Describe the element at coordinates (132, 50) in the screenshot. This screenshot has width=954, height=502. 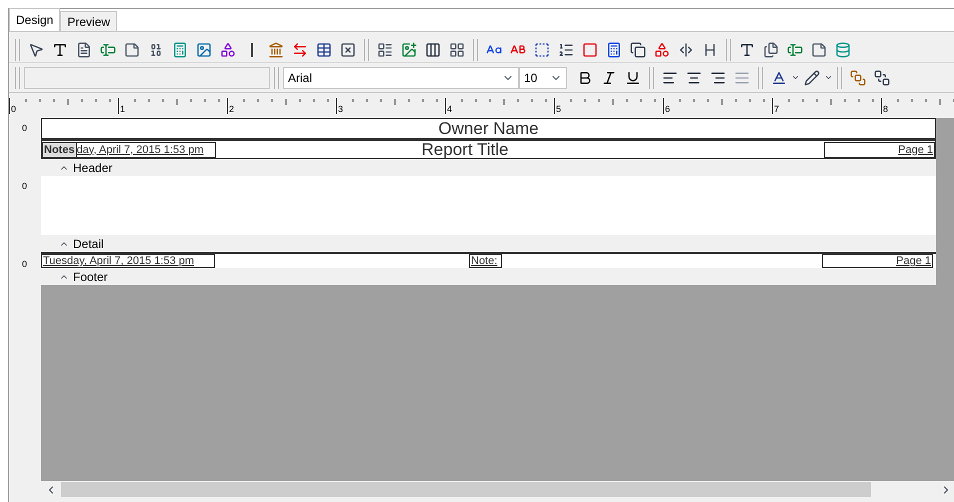
I see `memo-icon` at that location.